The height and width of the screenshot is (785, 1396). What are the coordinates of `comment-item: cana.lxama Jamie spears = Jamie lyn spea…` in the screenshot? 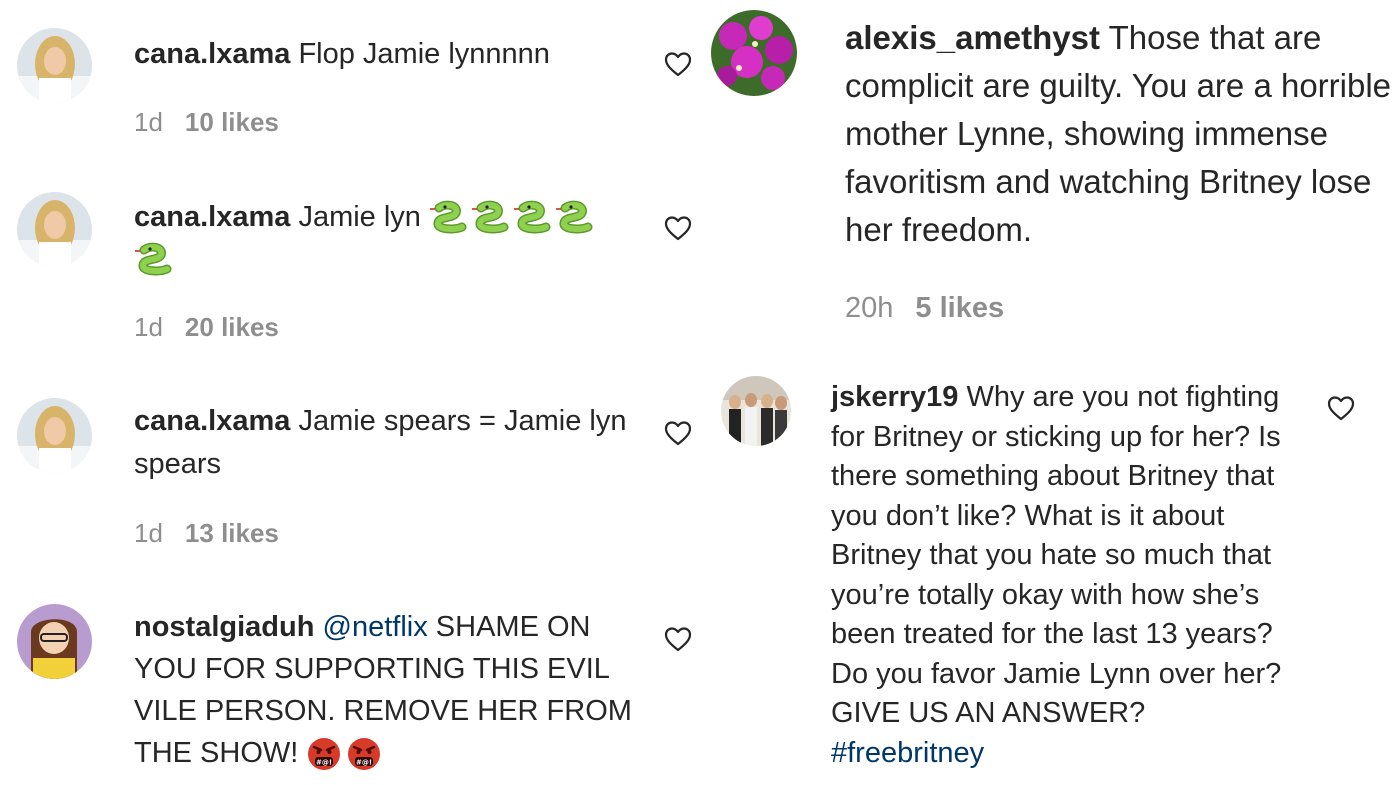 It's located at (353, 475).